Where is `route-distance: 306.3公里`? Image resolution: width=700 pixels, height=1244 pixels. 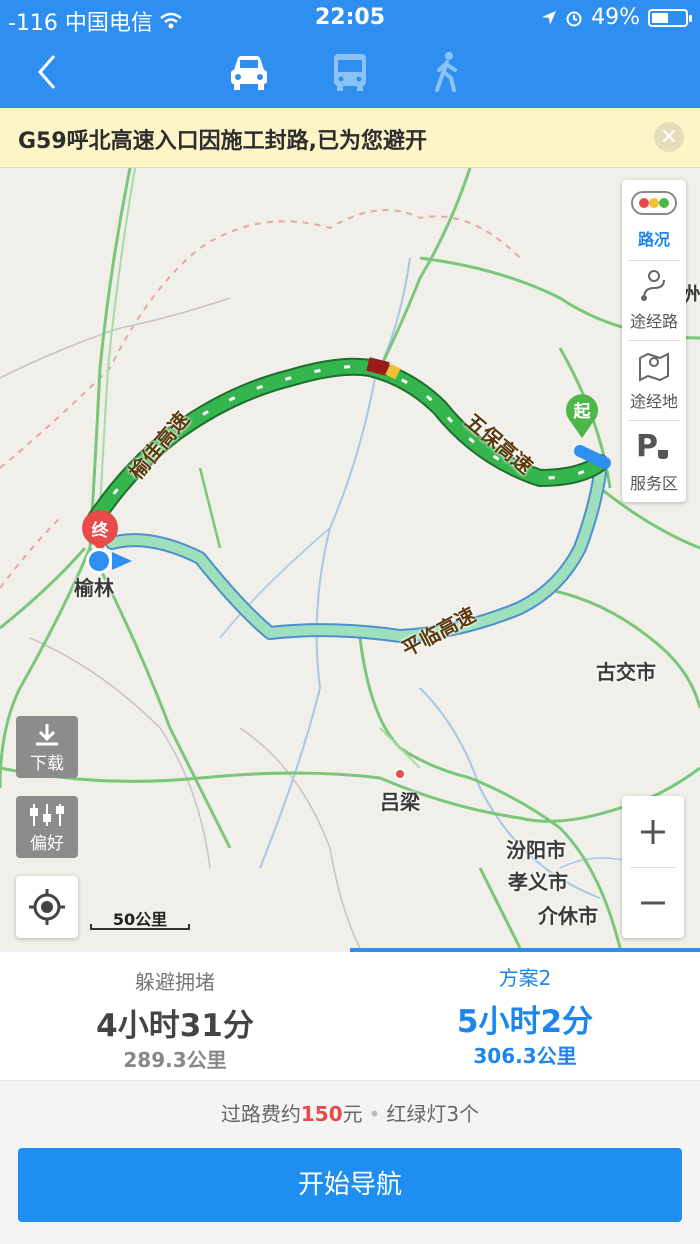
route-distance: 306.3公里 is located at coordinates (525, 1056).